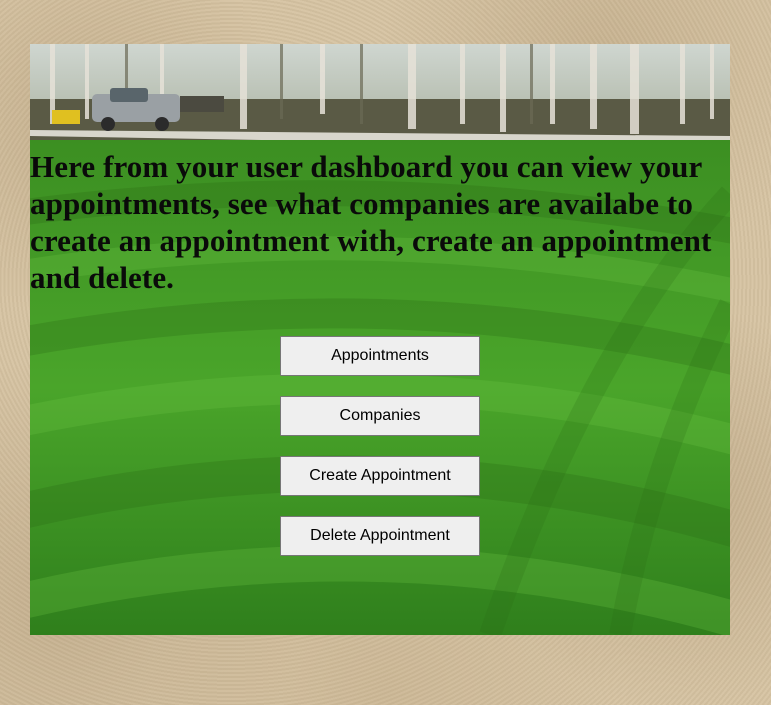 The width and height of the screenshot is (771, 705). I want to click on companies-button: Companies, so click(380, 416).